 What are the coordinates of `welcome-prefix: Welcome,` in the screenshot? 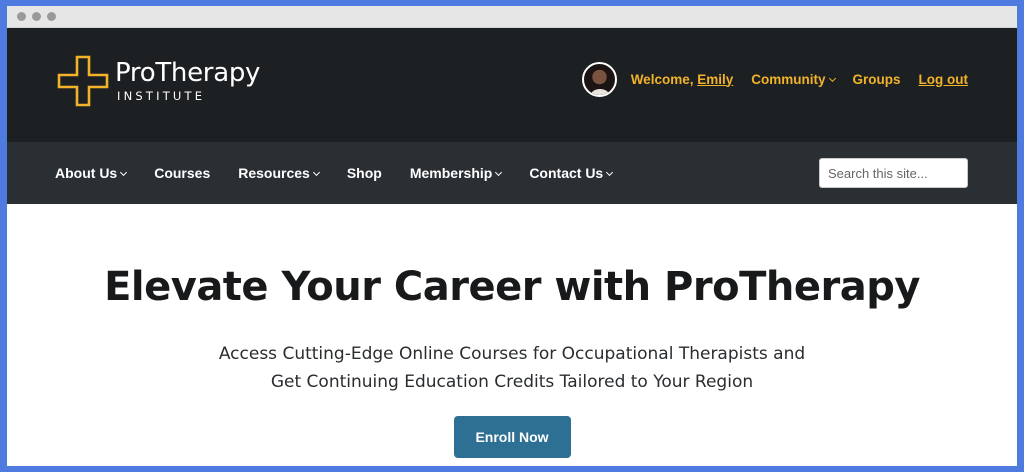 It's located at (664, 79).